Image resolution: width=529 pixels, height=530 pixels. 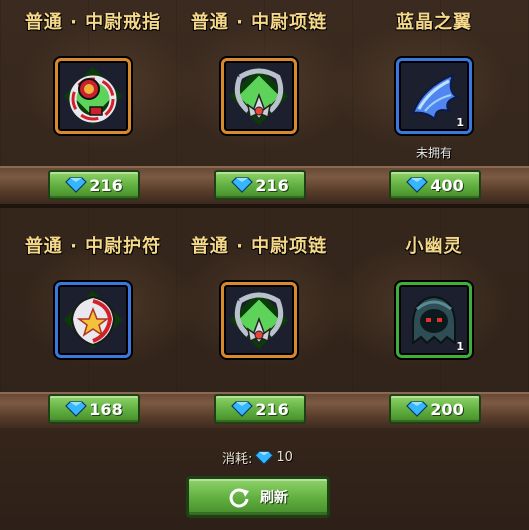 What do you see at coordinates (93, 246) in the screenshot?
I see `item-title: 普通 · 中尉护符` at bounding box center [93, 246].